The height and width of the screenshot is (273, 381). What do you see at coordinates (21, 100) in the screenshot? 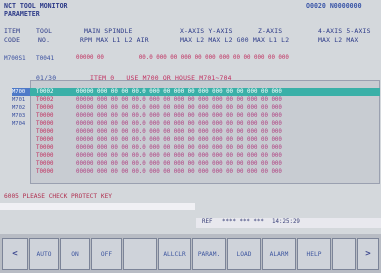
I see `side-item-m701: M701` at bounding box center [21, 100].